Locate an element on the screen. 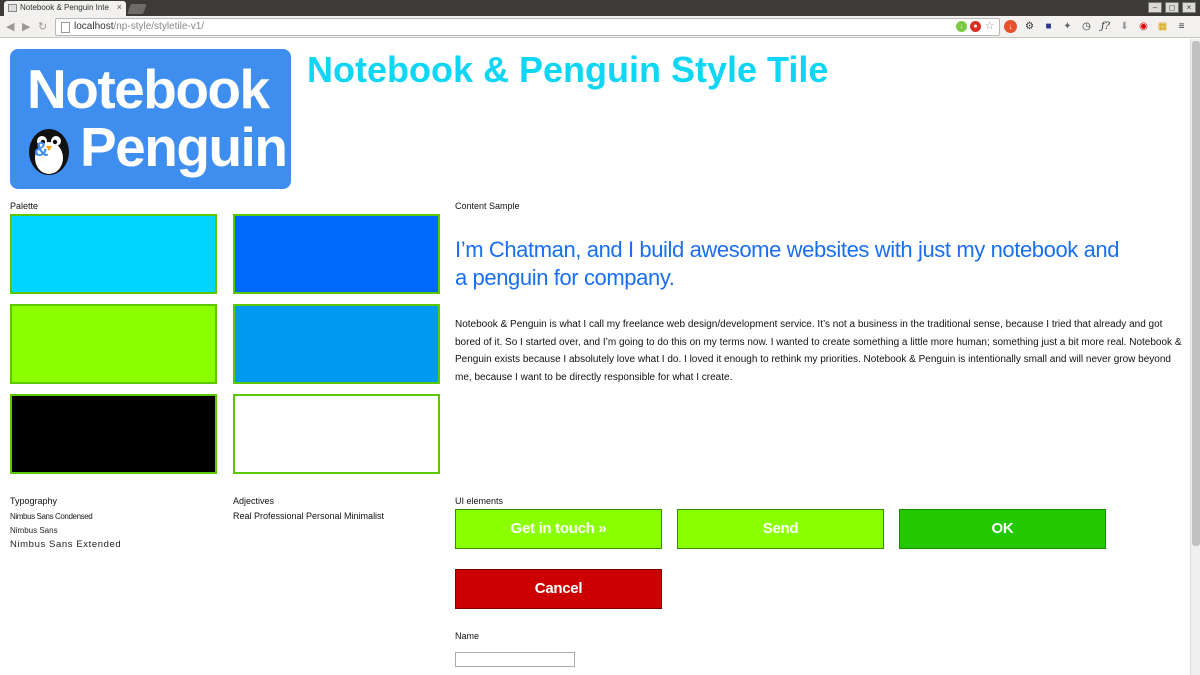 The width and height of the screenshot is (1200, 675). forward-arrow-icon: ▶ is located at coordinates (26, 26).